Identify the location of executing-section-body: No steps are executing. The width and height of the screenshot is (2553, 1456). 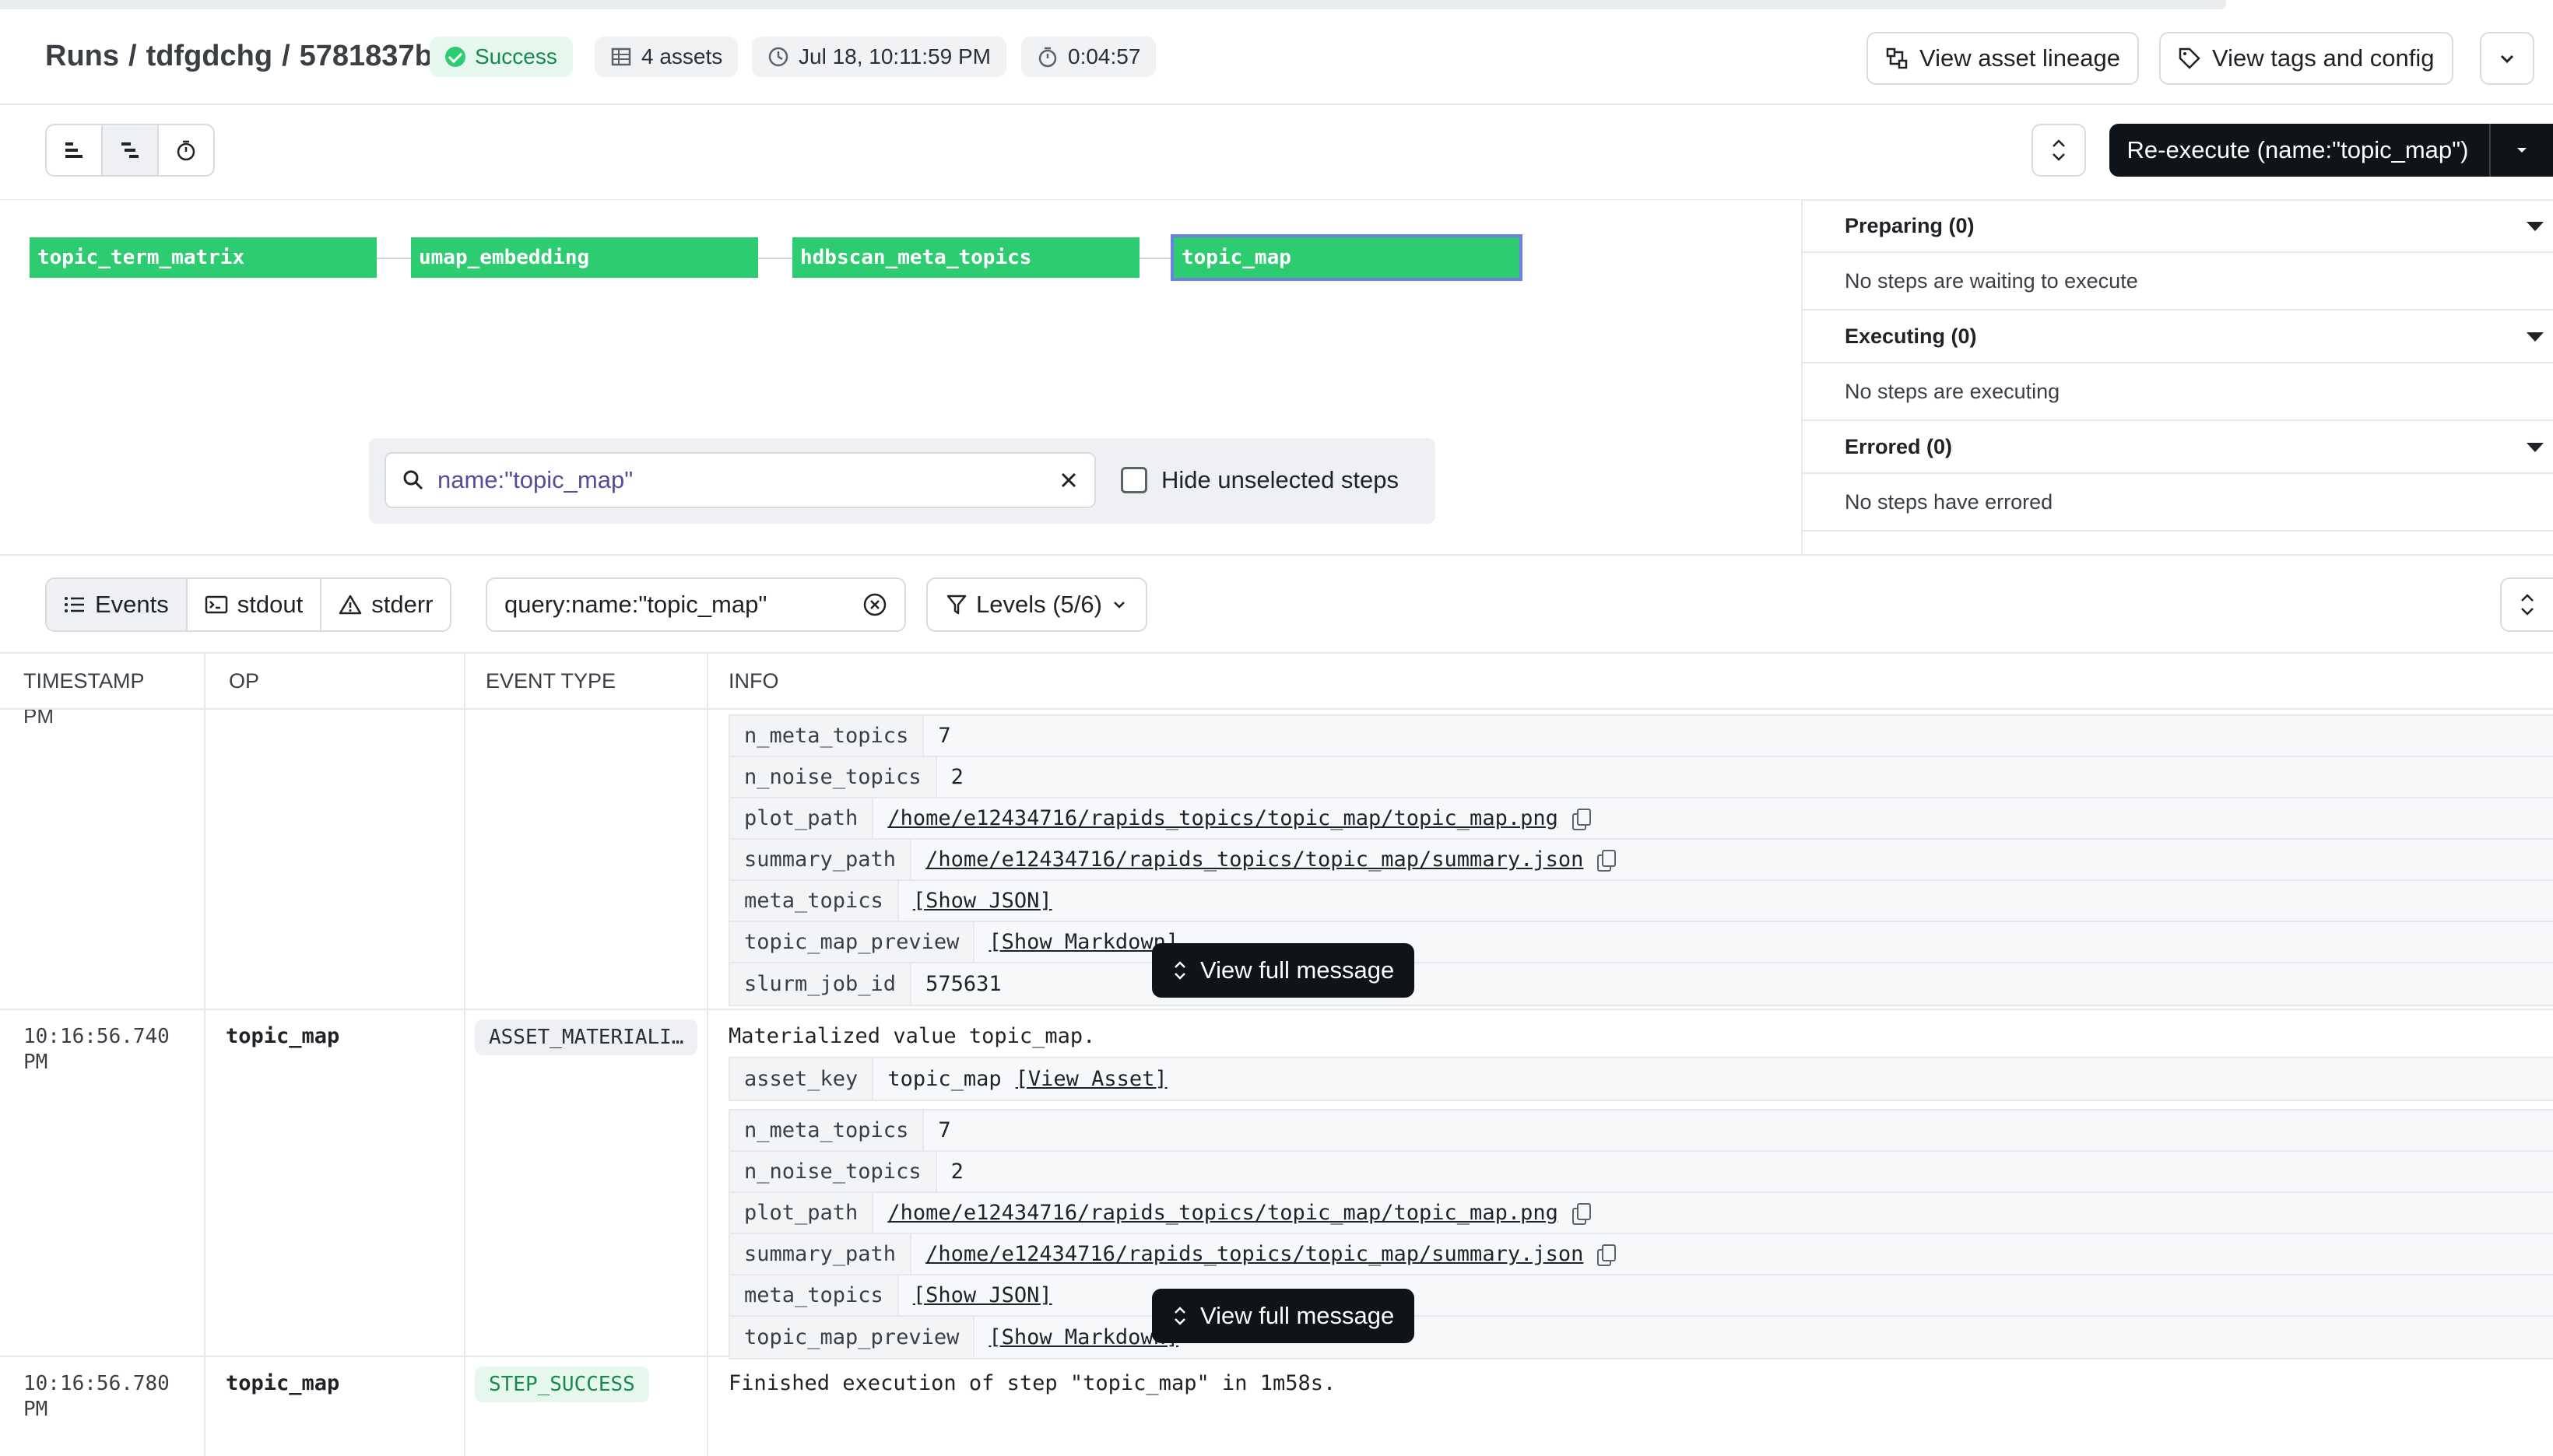
(2178, 392).